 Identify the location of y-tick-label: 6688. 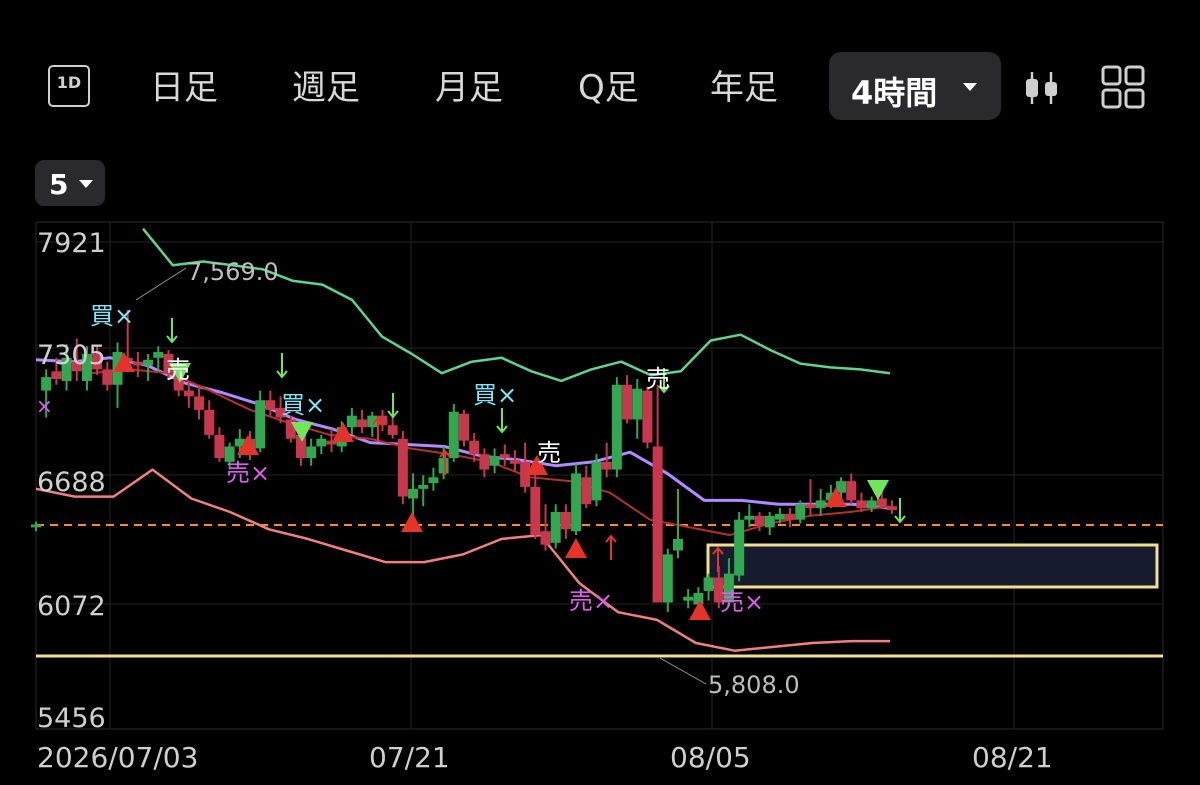
(71, 482).